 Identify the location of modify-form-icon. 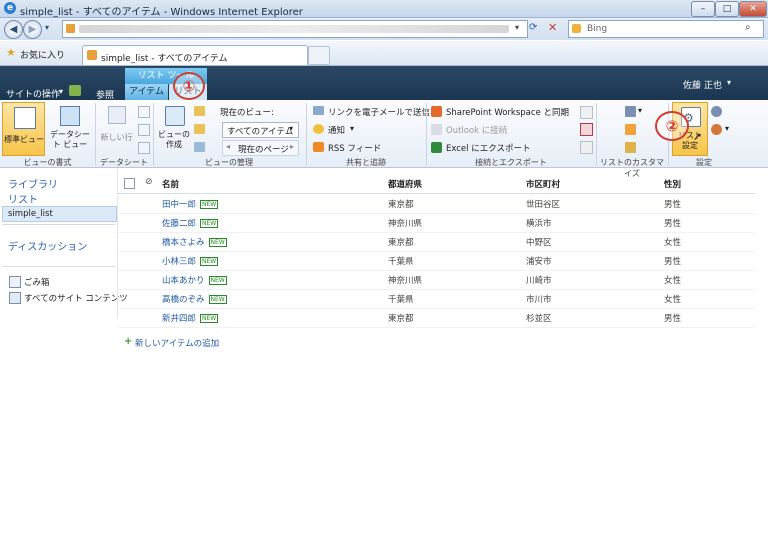
(630, 111).